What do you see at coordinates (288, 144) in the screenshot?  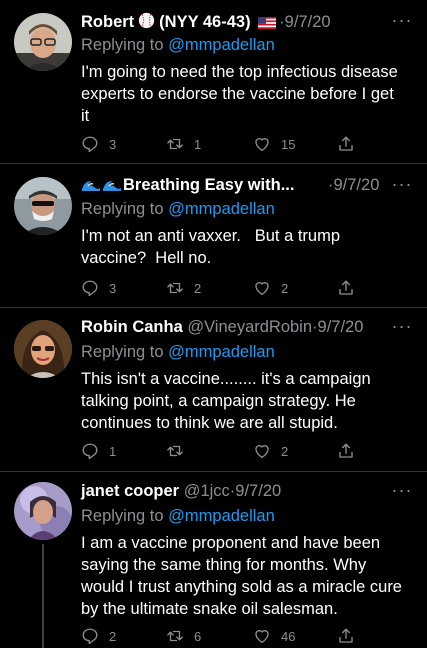 I see `like-count: 15` at bounding box center [288, 144].